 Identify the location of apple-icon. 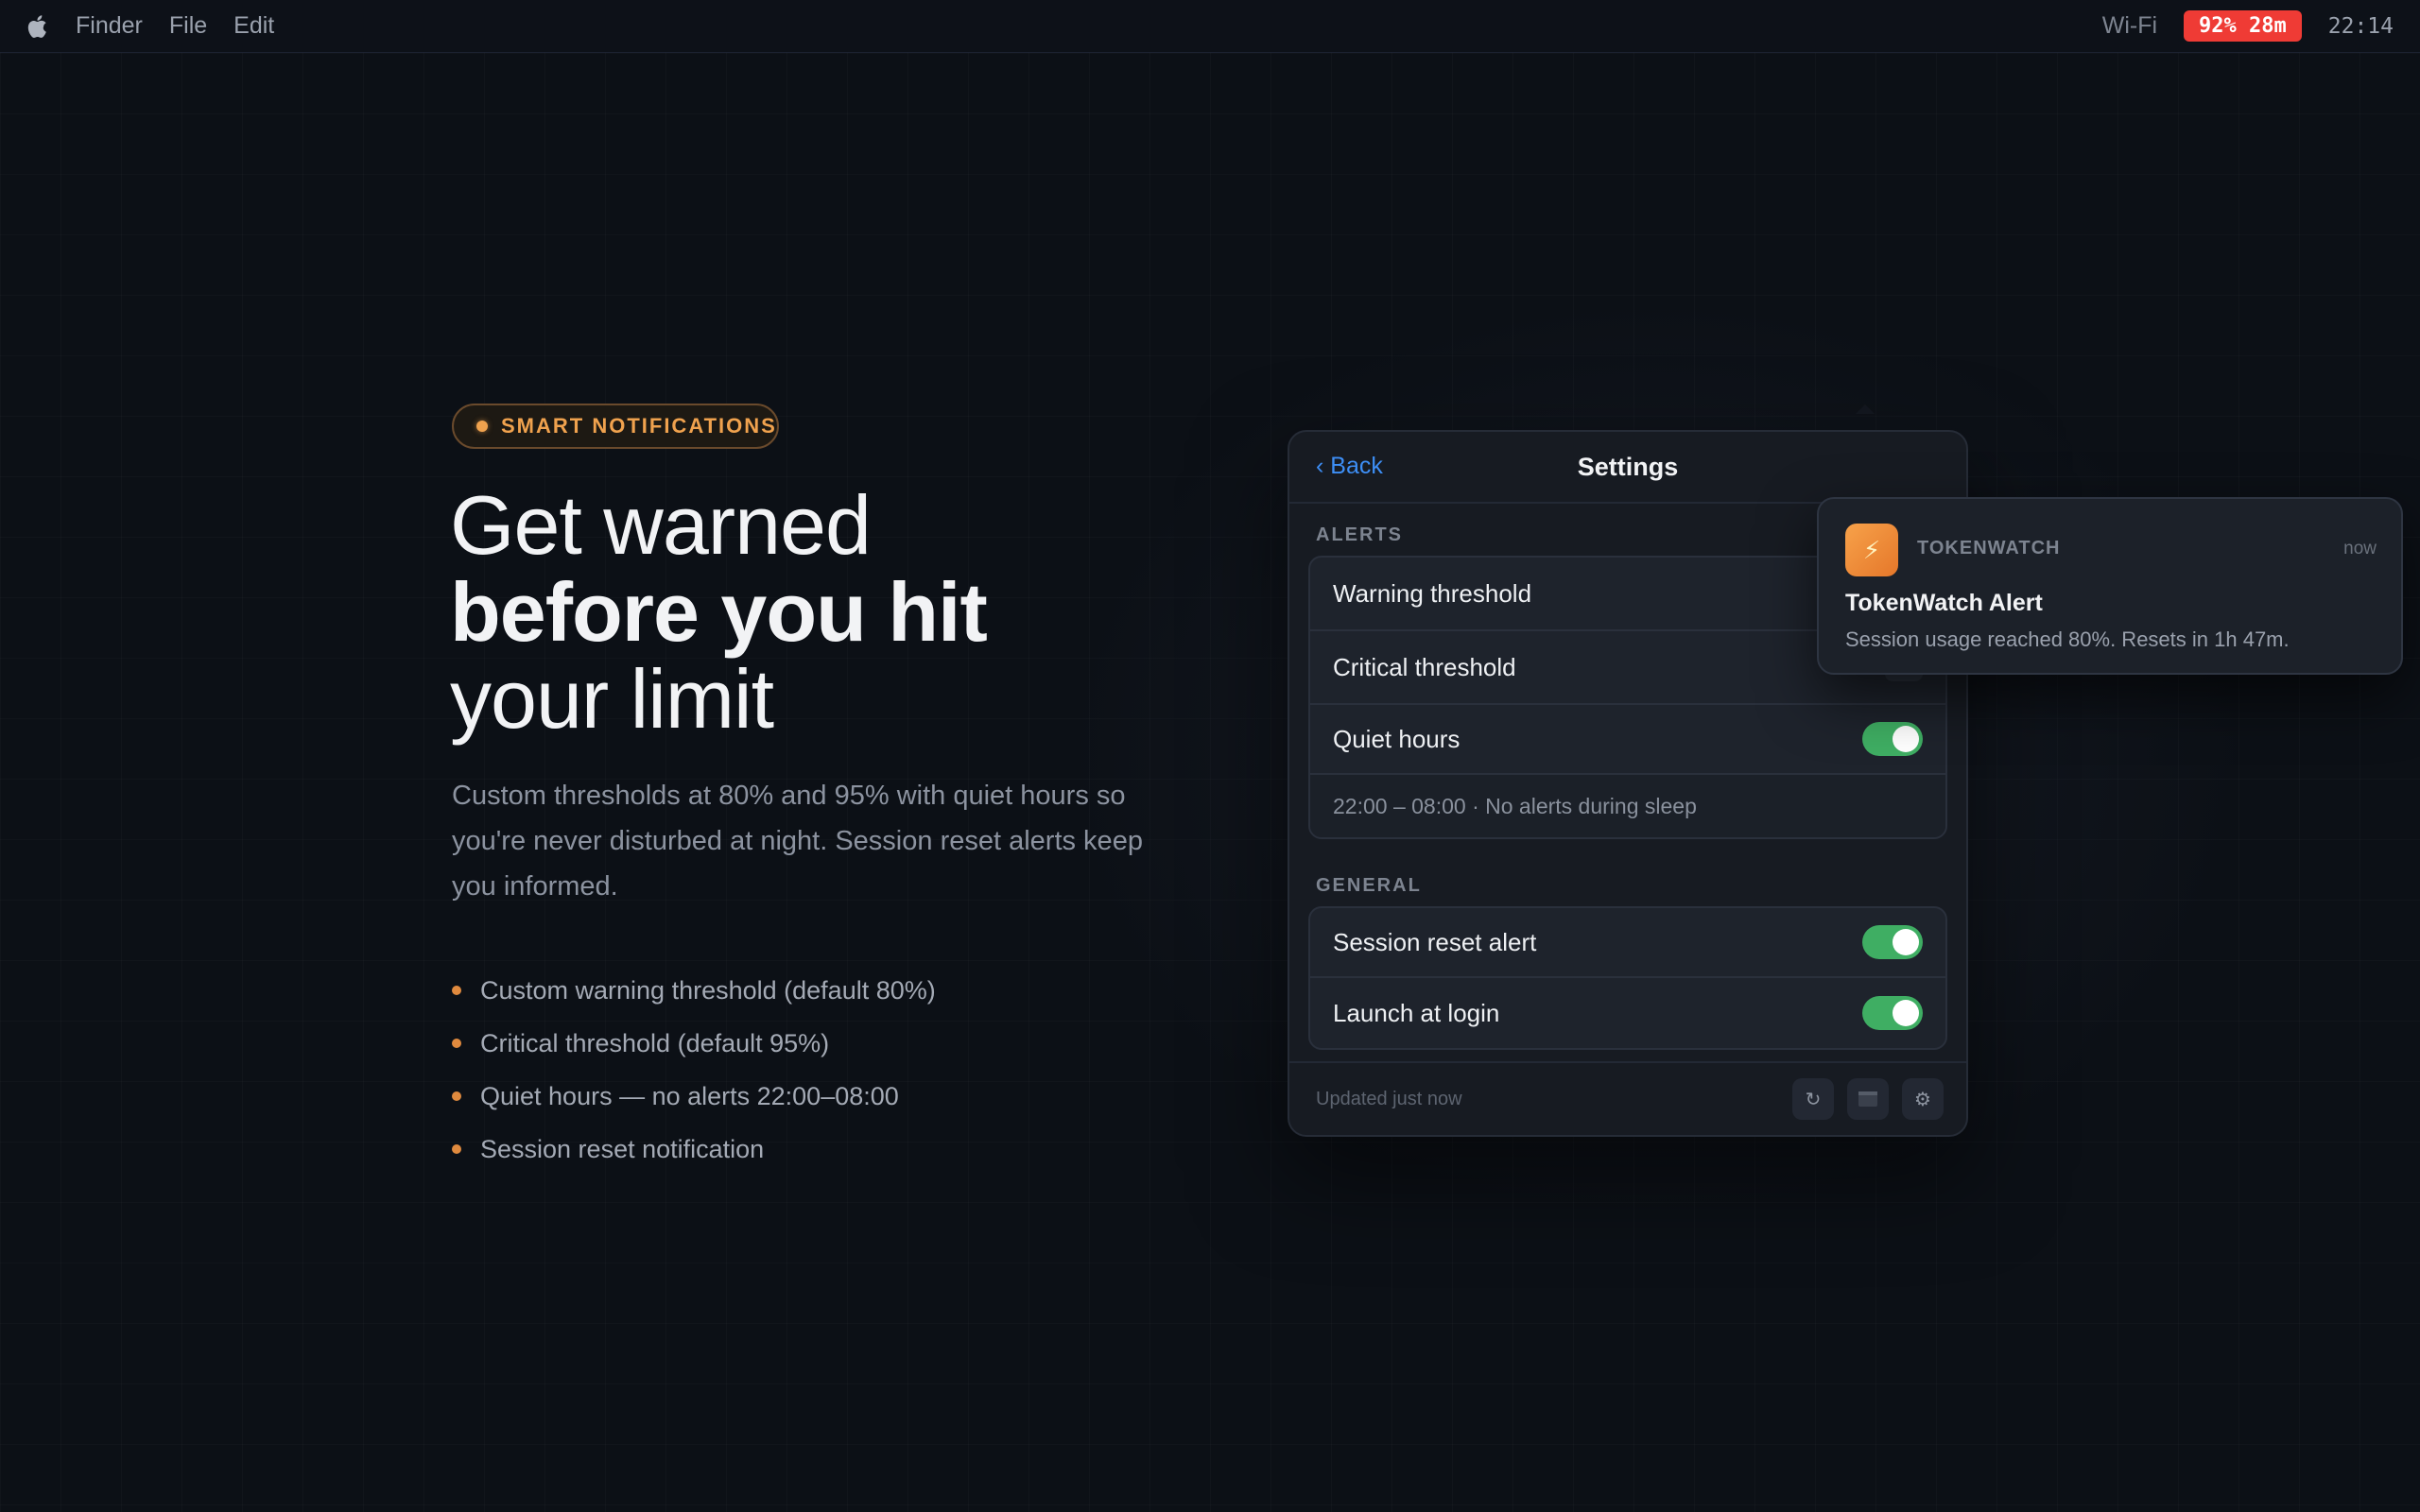
(36, 26).